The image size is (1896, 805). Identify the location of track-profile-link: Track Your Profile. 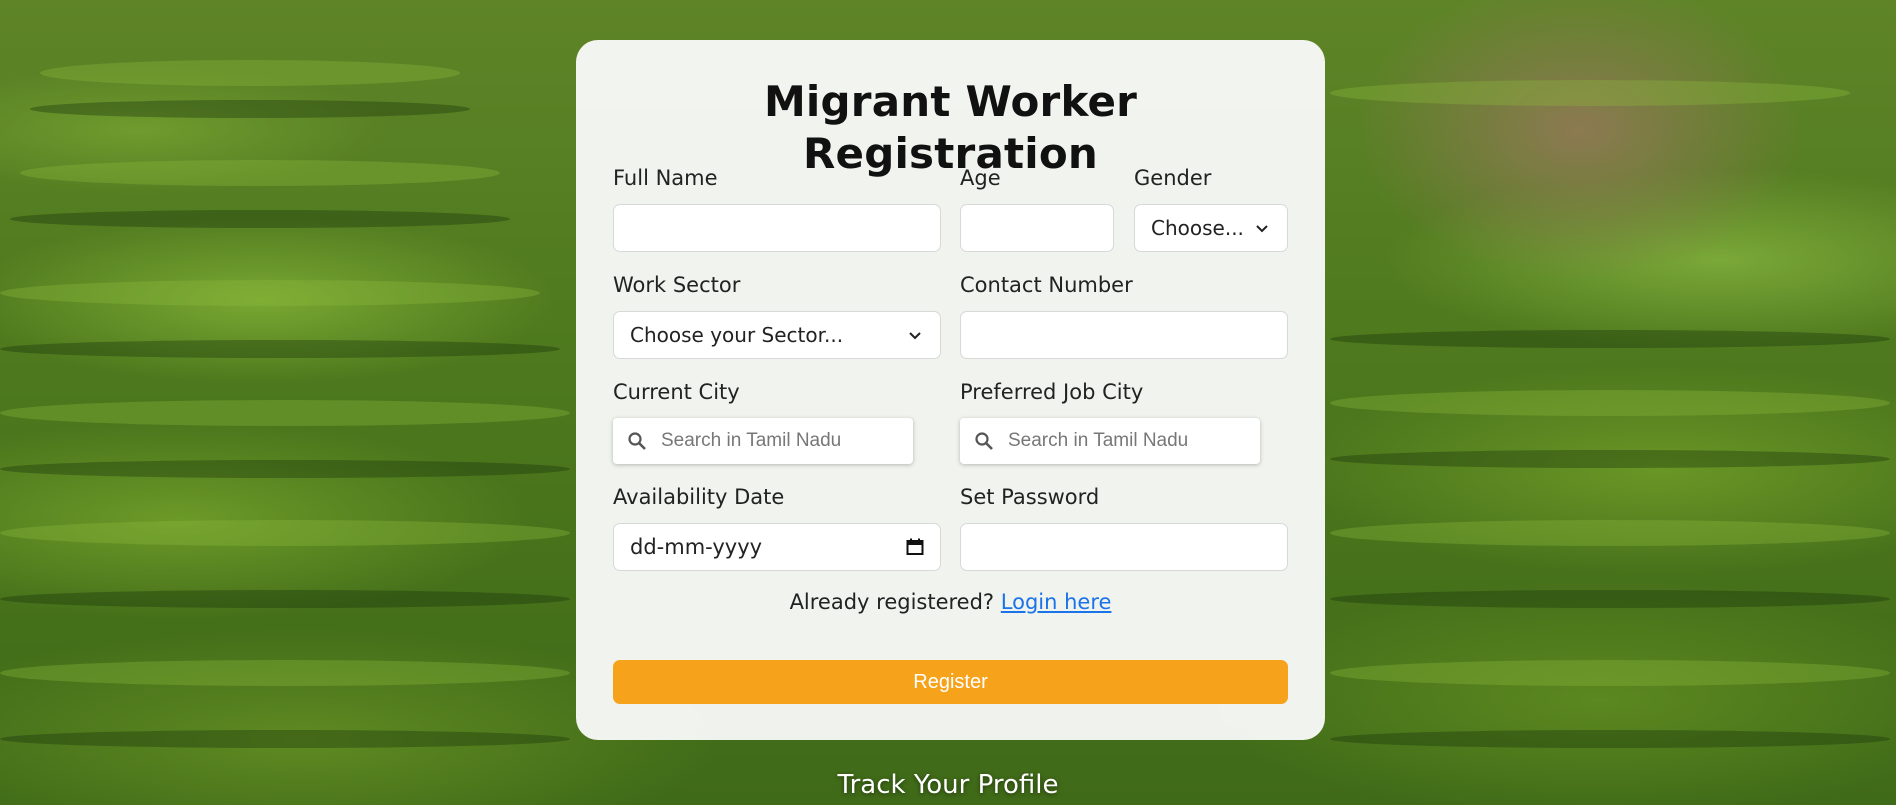
(948, 785).